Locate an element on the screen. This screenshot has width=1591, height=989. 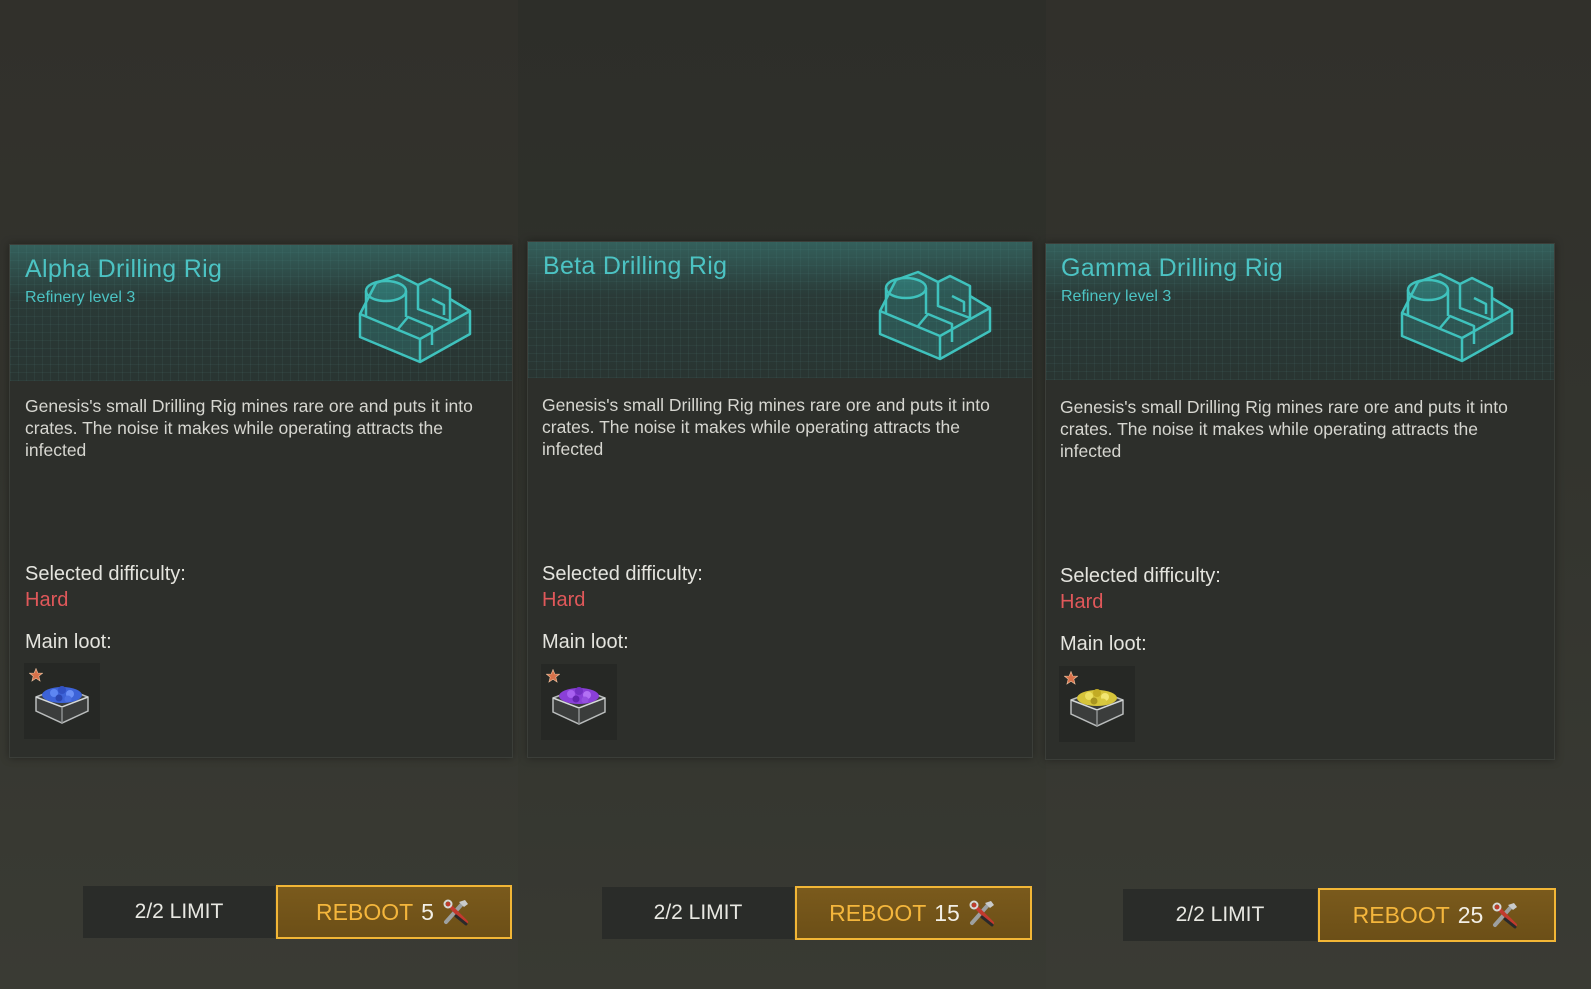
card-header: Alpha Drilling Rig Refinery level 3 is located at coordinates (261, 313).